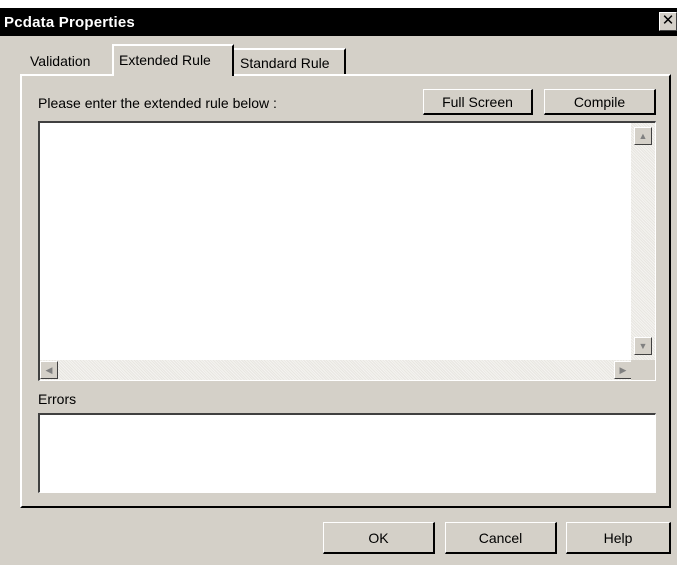 The height and width of the screenshot is (565, 677). I want to click on errors-label: Errors, so click(57, 399).